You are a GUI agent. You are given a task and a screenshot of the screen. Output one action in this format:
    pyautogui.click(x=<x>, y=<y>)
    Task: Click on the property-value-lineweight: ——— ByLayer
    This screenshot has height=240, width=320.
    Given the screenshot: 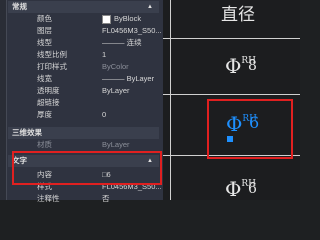 What is the action you would take?
    pyautogui.click(x=128, y=78)
    